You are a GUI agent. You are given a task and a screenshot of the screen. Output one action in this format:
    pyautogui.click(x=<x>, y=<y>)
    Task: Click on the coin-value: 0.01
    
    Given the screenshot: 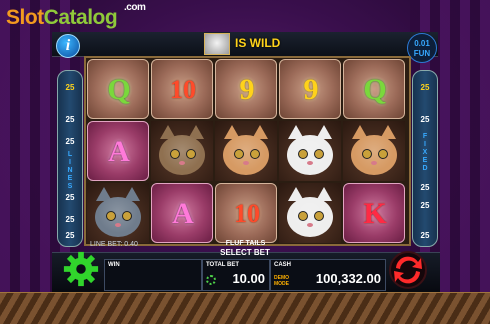 What is the action you would take?
    pyautogui.click(x=422, y=43)
    